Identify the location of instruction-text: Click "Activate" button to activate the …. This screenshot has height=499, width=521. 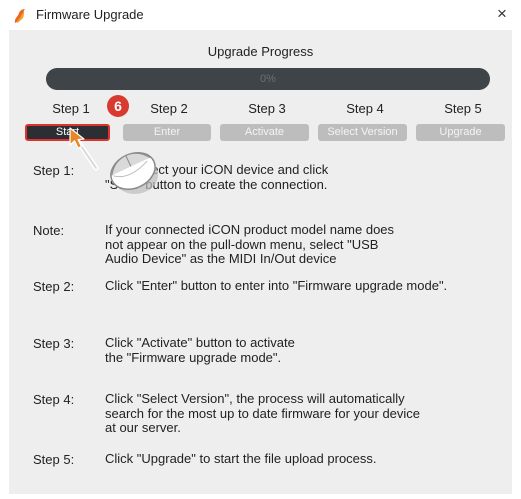
(305, 350).